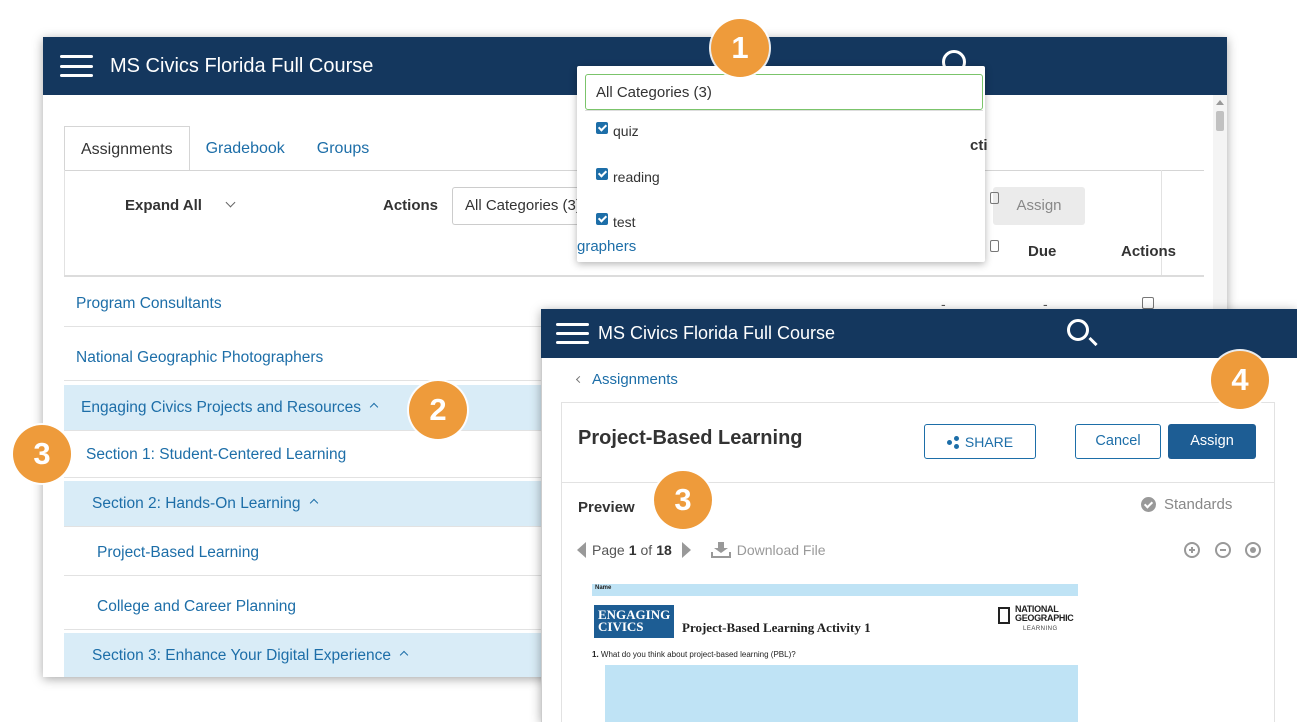 The image size is (1297, 722). What do you see at coordinates (624, 222) in the screenshot?
I see `option-label: test` at bounding box center [624, 222].